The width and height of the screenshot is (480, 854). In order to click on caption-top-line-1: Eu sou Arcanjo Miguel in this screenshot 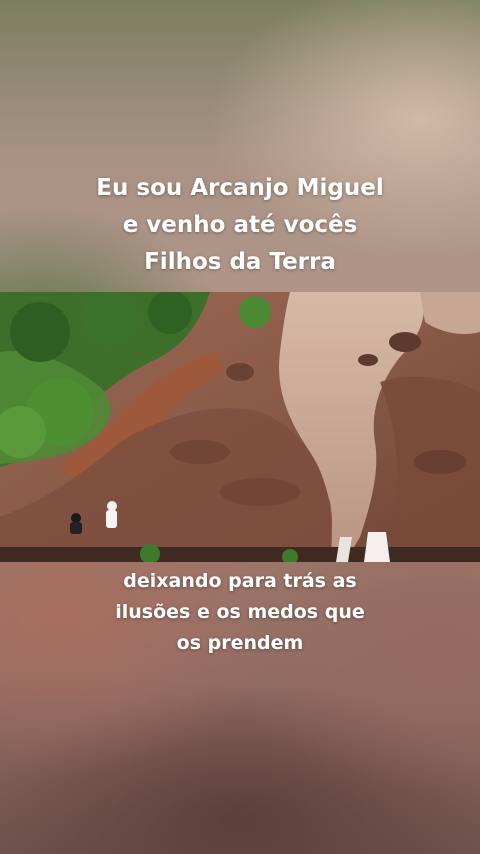, I will do `click(240, 188)`.